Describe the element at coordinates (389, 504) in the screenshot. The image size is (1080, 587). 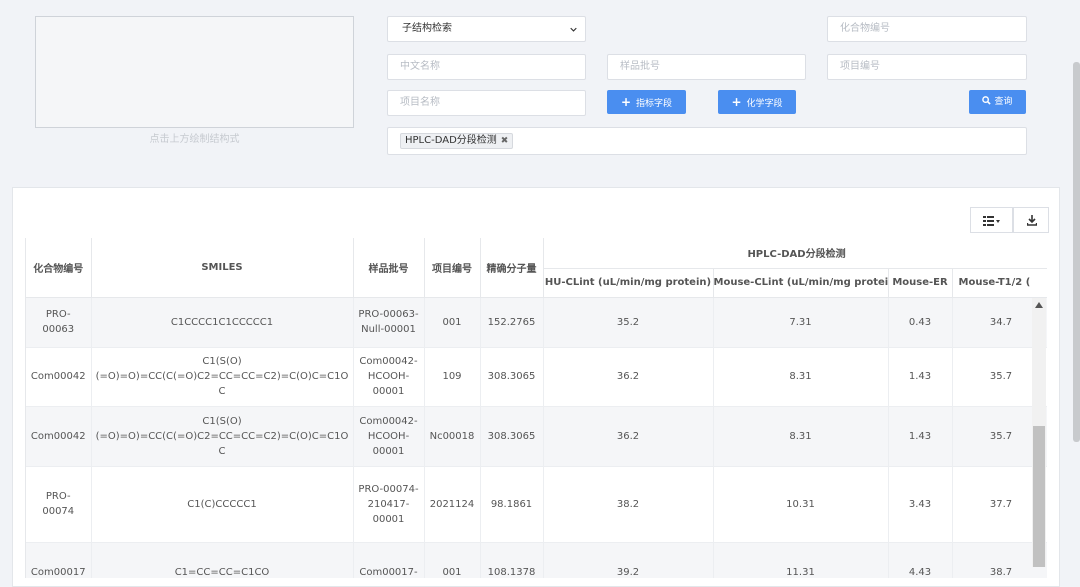
I see `cell-sample-batch: PRO-00074-210417-00001` at that location.